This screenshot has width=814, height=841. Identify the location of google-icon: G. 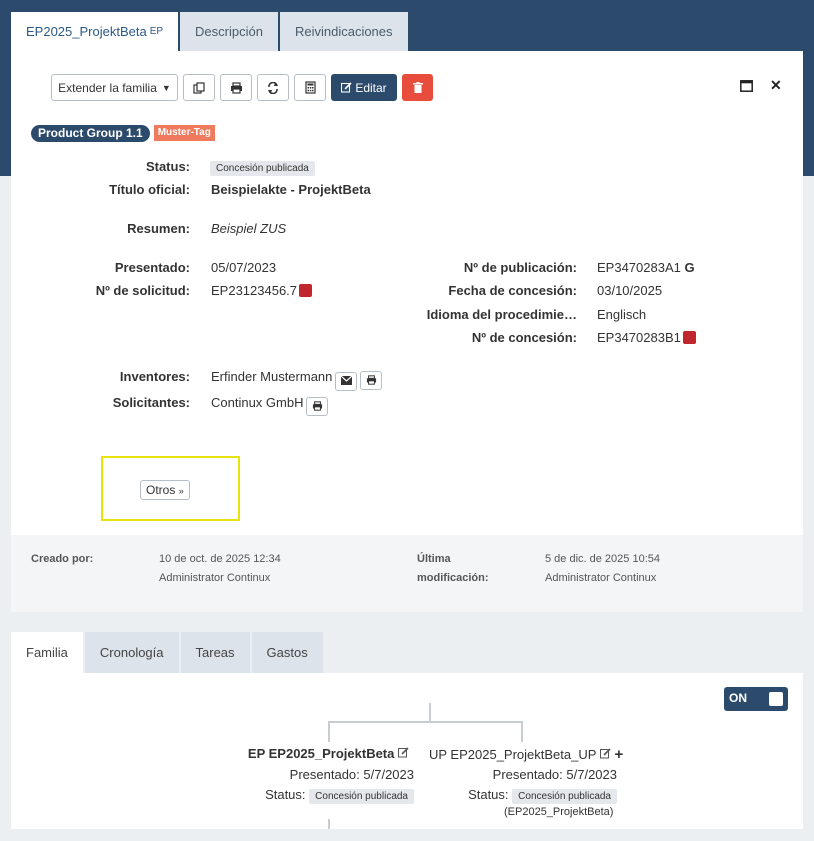
(689, 267).